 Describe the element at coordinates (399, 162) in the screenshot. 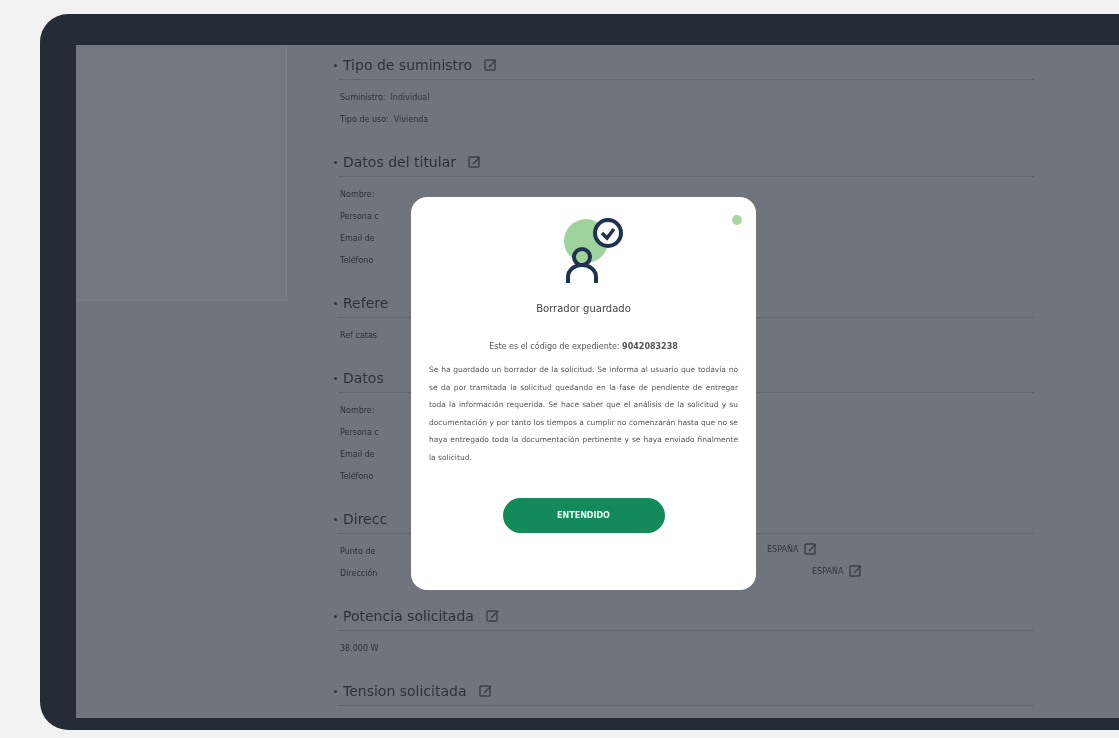

I see `section-title: Datos del titular` at that location.